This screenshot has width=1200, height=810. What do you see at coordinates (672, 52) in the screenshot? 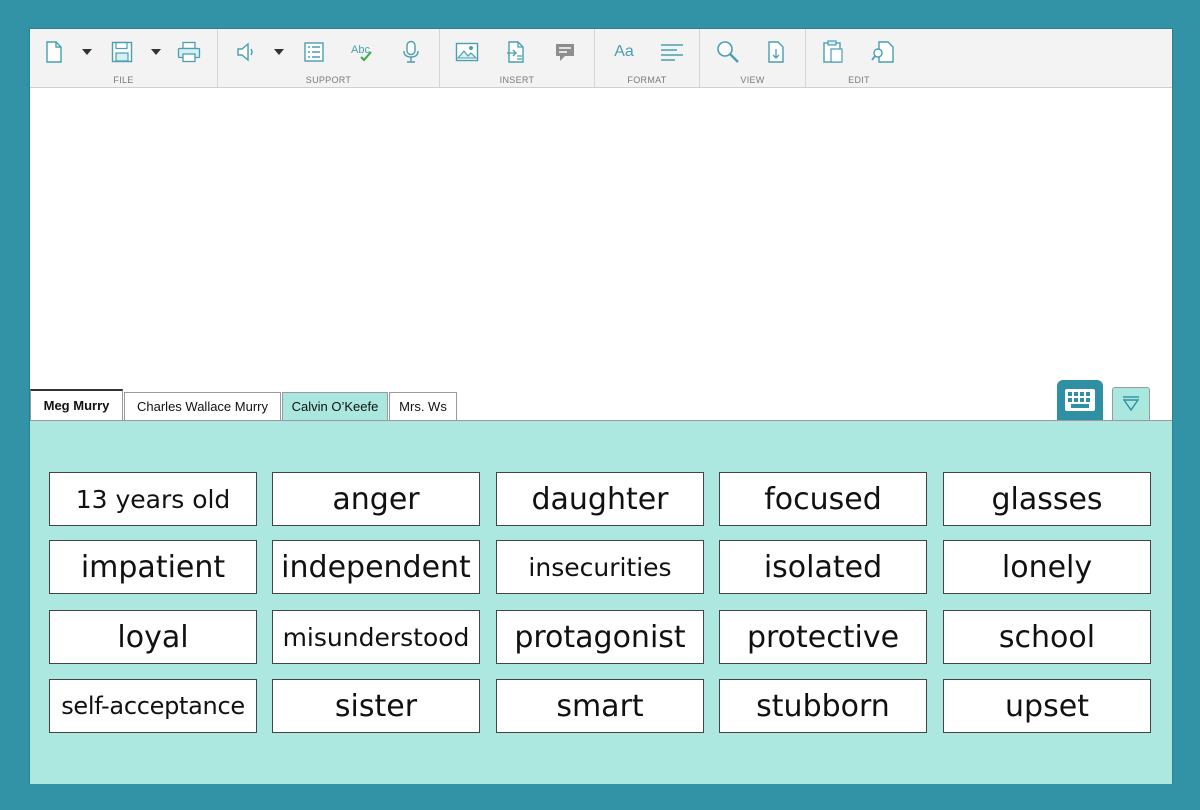
I see `align-left-icon` at bounding box center [672, 52].